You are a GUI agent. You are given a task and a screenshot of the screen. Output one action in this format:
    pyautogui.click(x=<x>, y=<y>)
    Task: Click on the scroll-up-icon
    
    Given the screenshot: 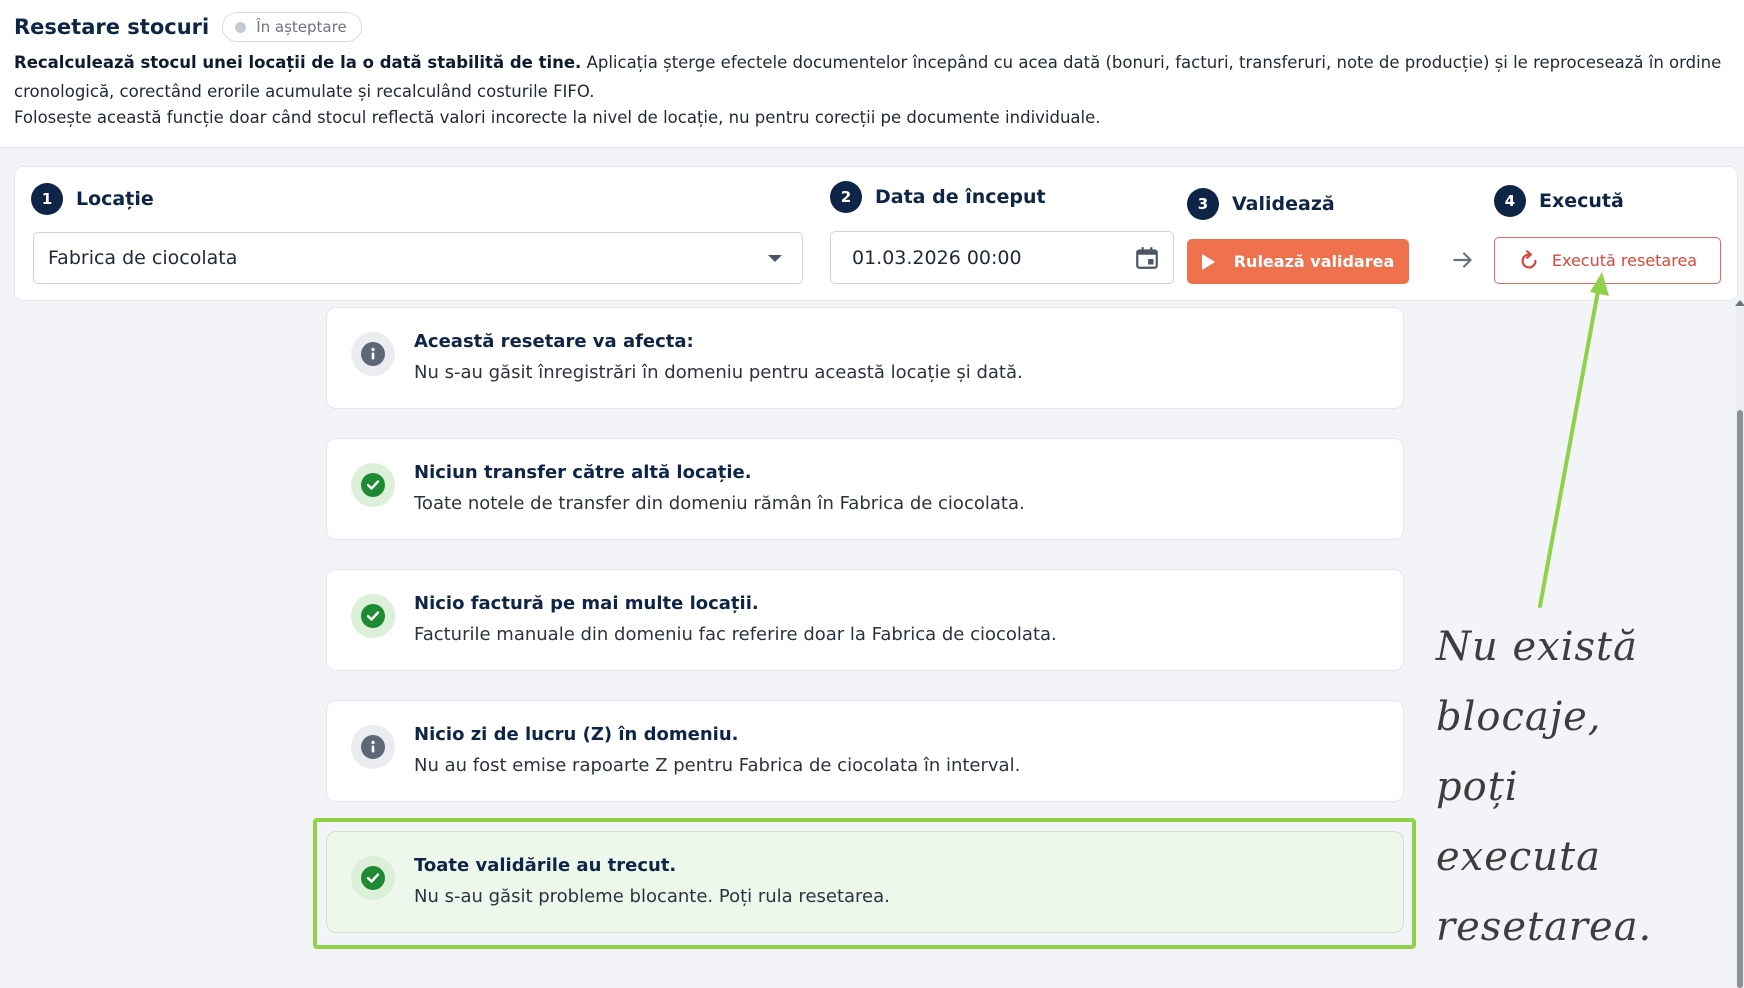 What is the action you would take?
    pyautogui.click(x=1739, y=303)
    